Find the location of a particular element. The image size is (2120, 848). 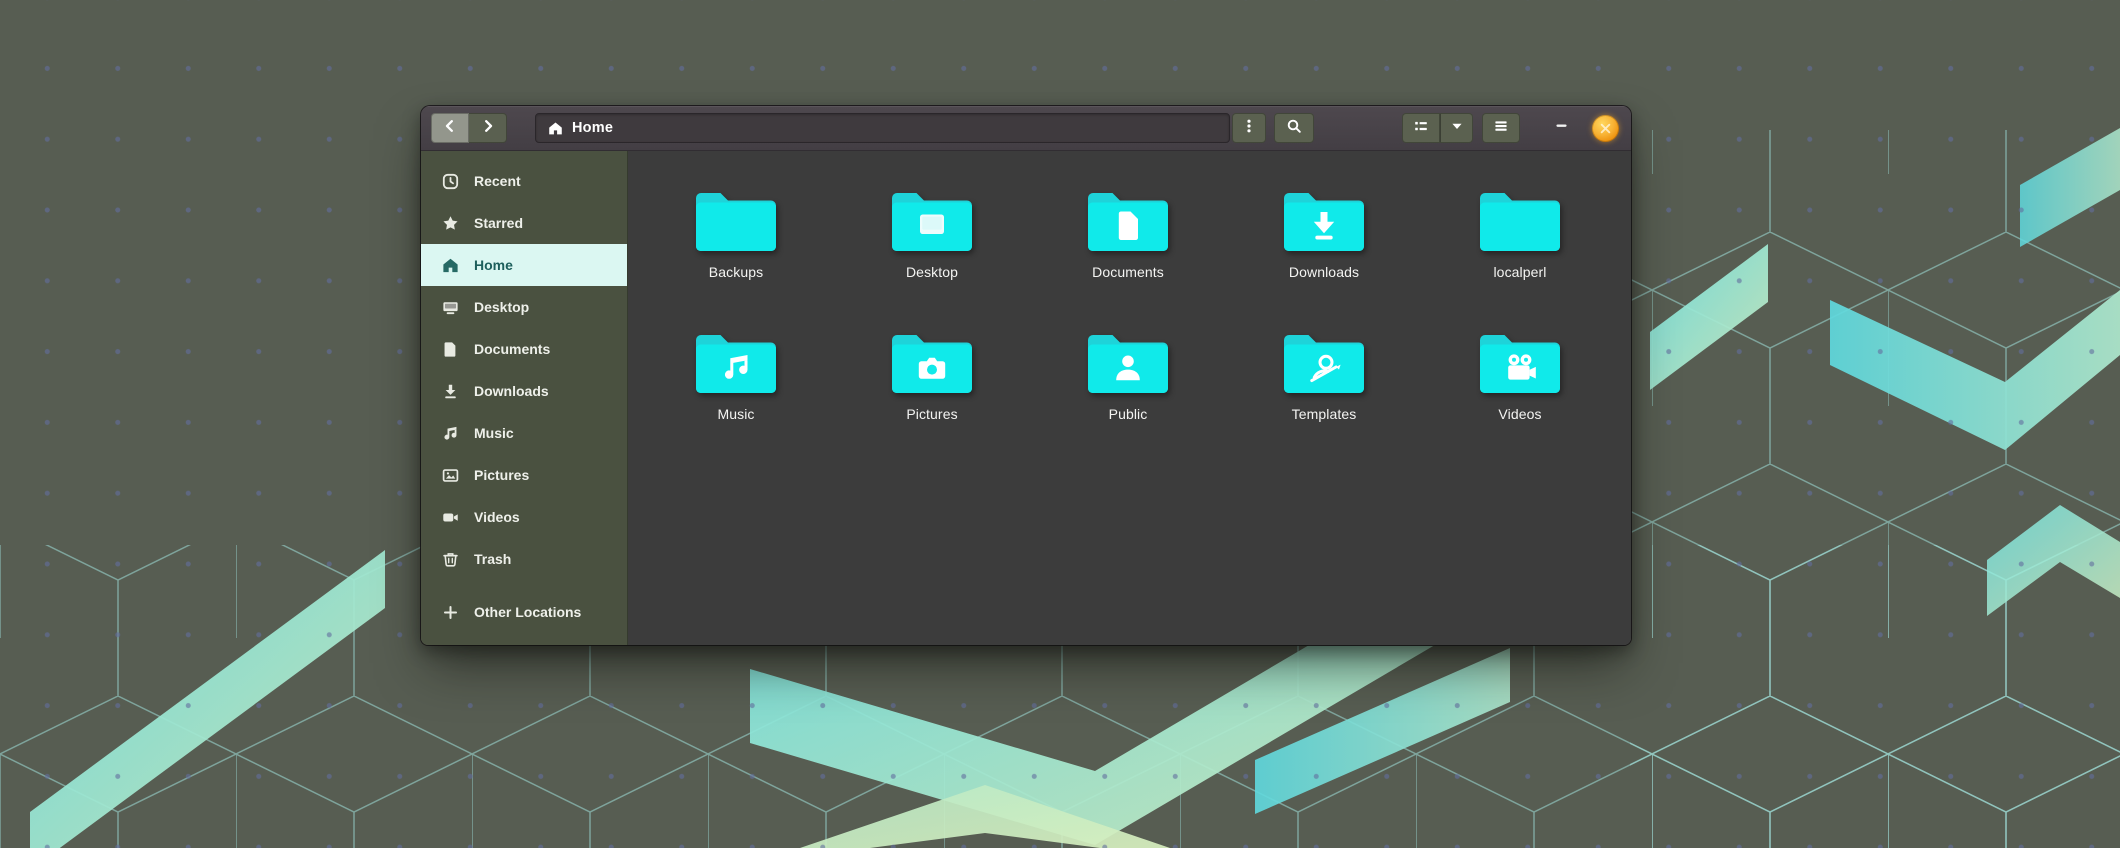

download-icon is located at coordinates (450, 391).